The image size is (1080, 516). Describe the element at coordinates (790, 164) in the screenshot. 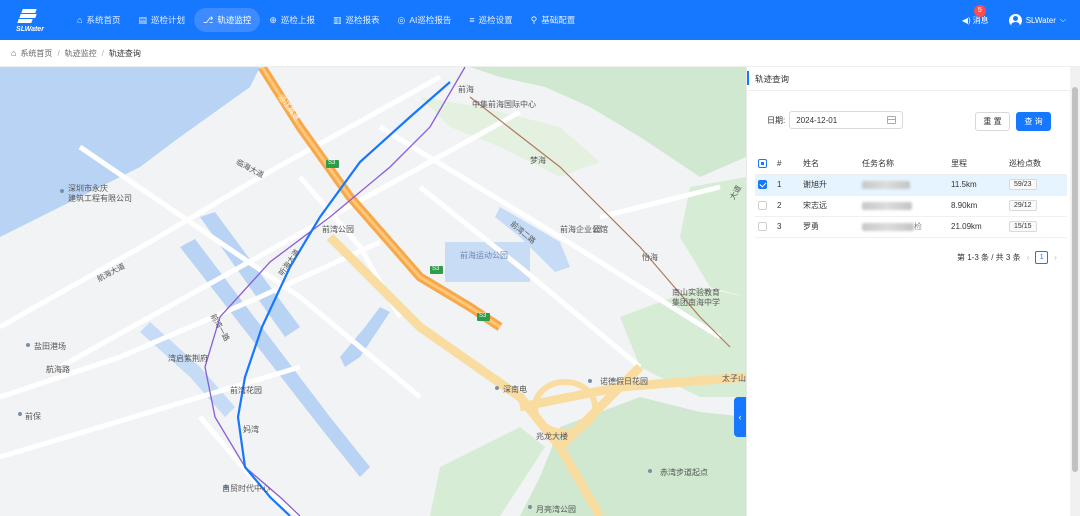

I see `column-header: #` at that location.